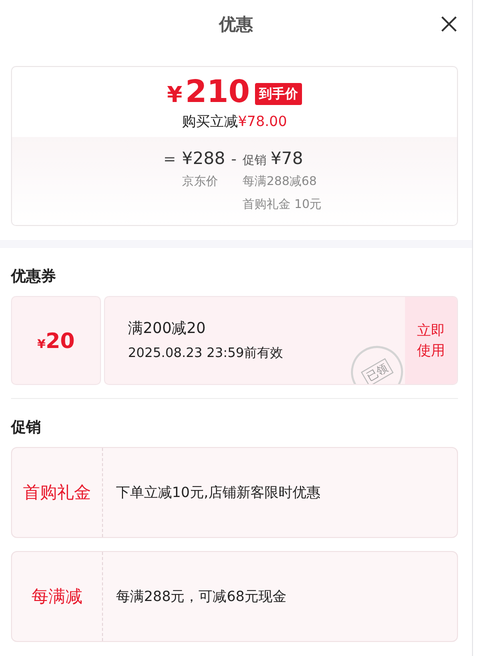 The image size is (478, 656). What do you see at coordinates (234, 159) in the screenshot?
I see `minus-sign: -` at bounding box center [234, 159].